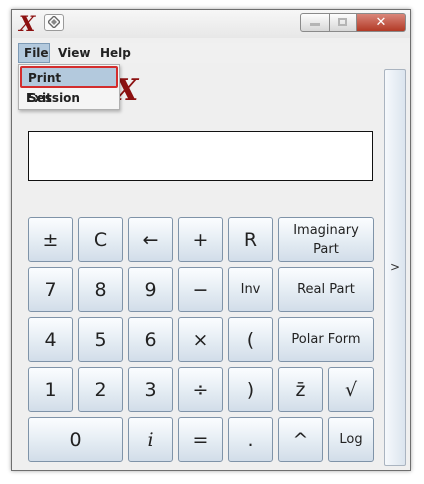 The image size is (424, 484). What do you see at coordinates (150, 289) in the screenshot?
I see `digit-9-button: 9` at bounding box center [150, 289].